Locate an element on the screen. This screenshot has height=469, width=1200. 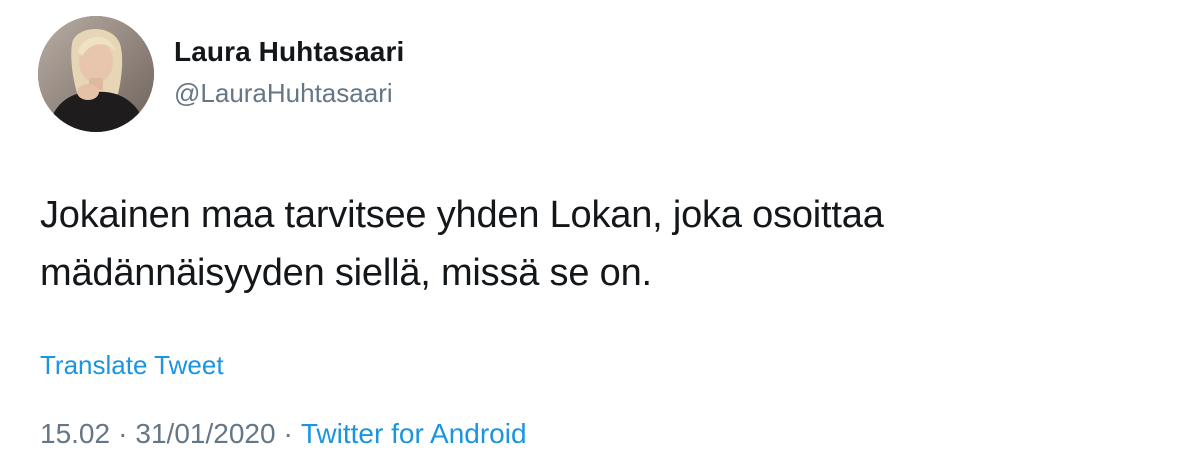
avatar-photo is located at coordinates (96, 74).